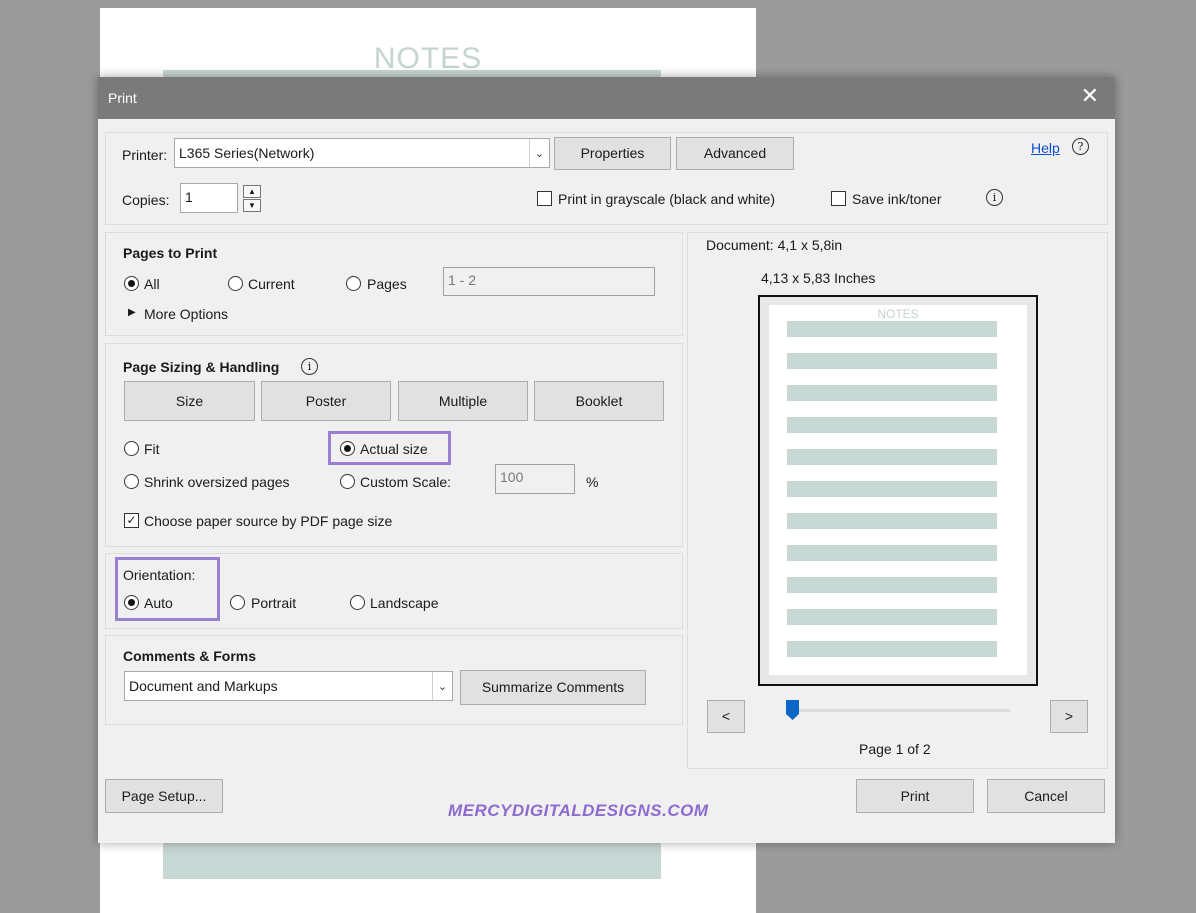 This screenshot has height=913, width=1196. What do you see at coordinates (252, 191) in the screenshot?
I see `copies-increment-icon: ▲` at bounding box center [252, 191].